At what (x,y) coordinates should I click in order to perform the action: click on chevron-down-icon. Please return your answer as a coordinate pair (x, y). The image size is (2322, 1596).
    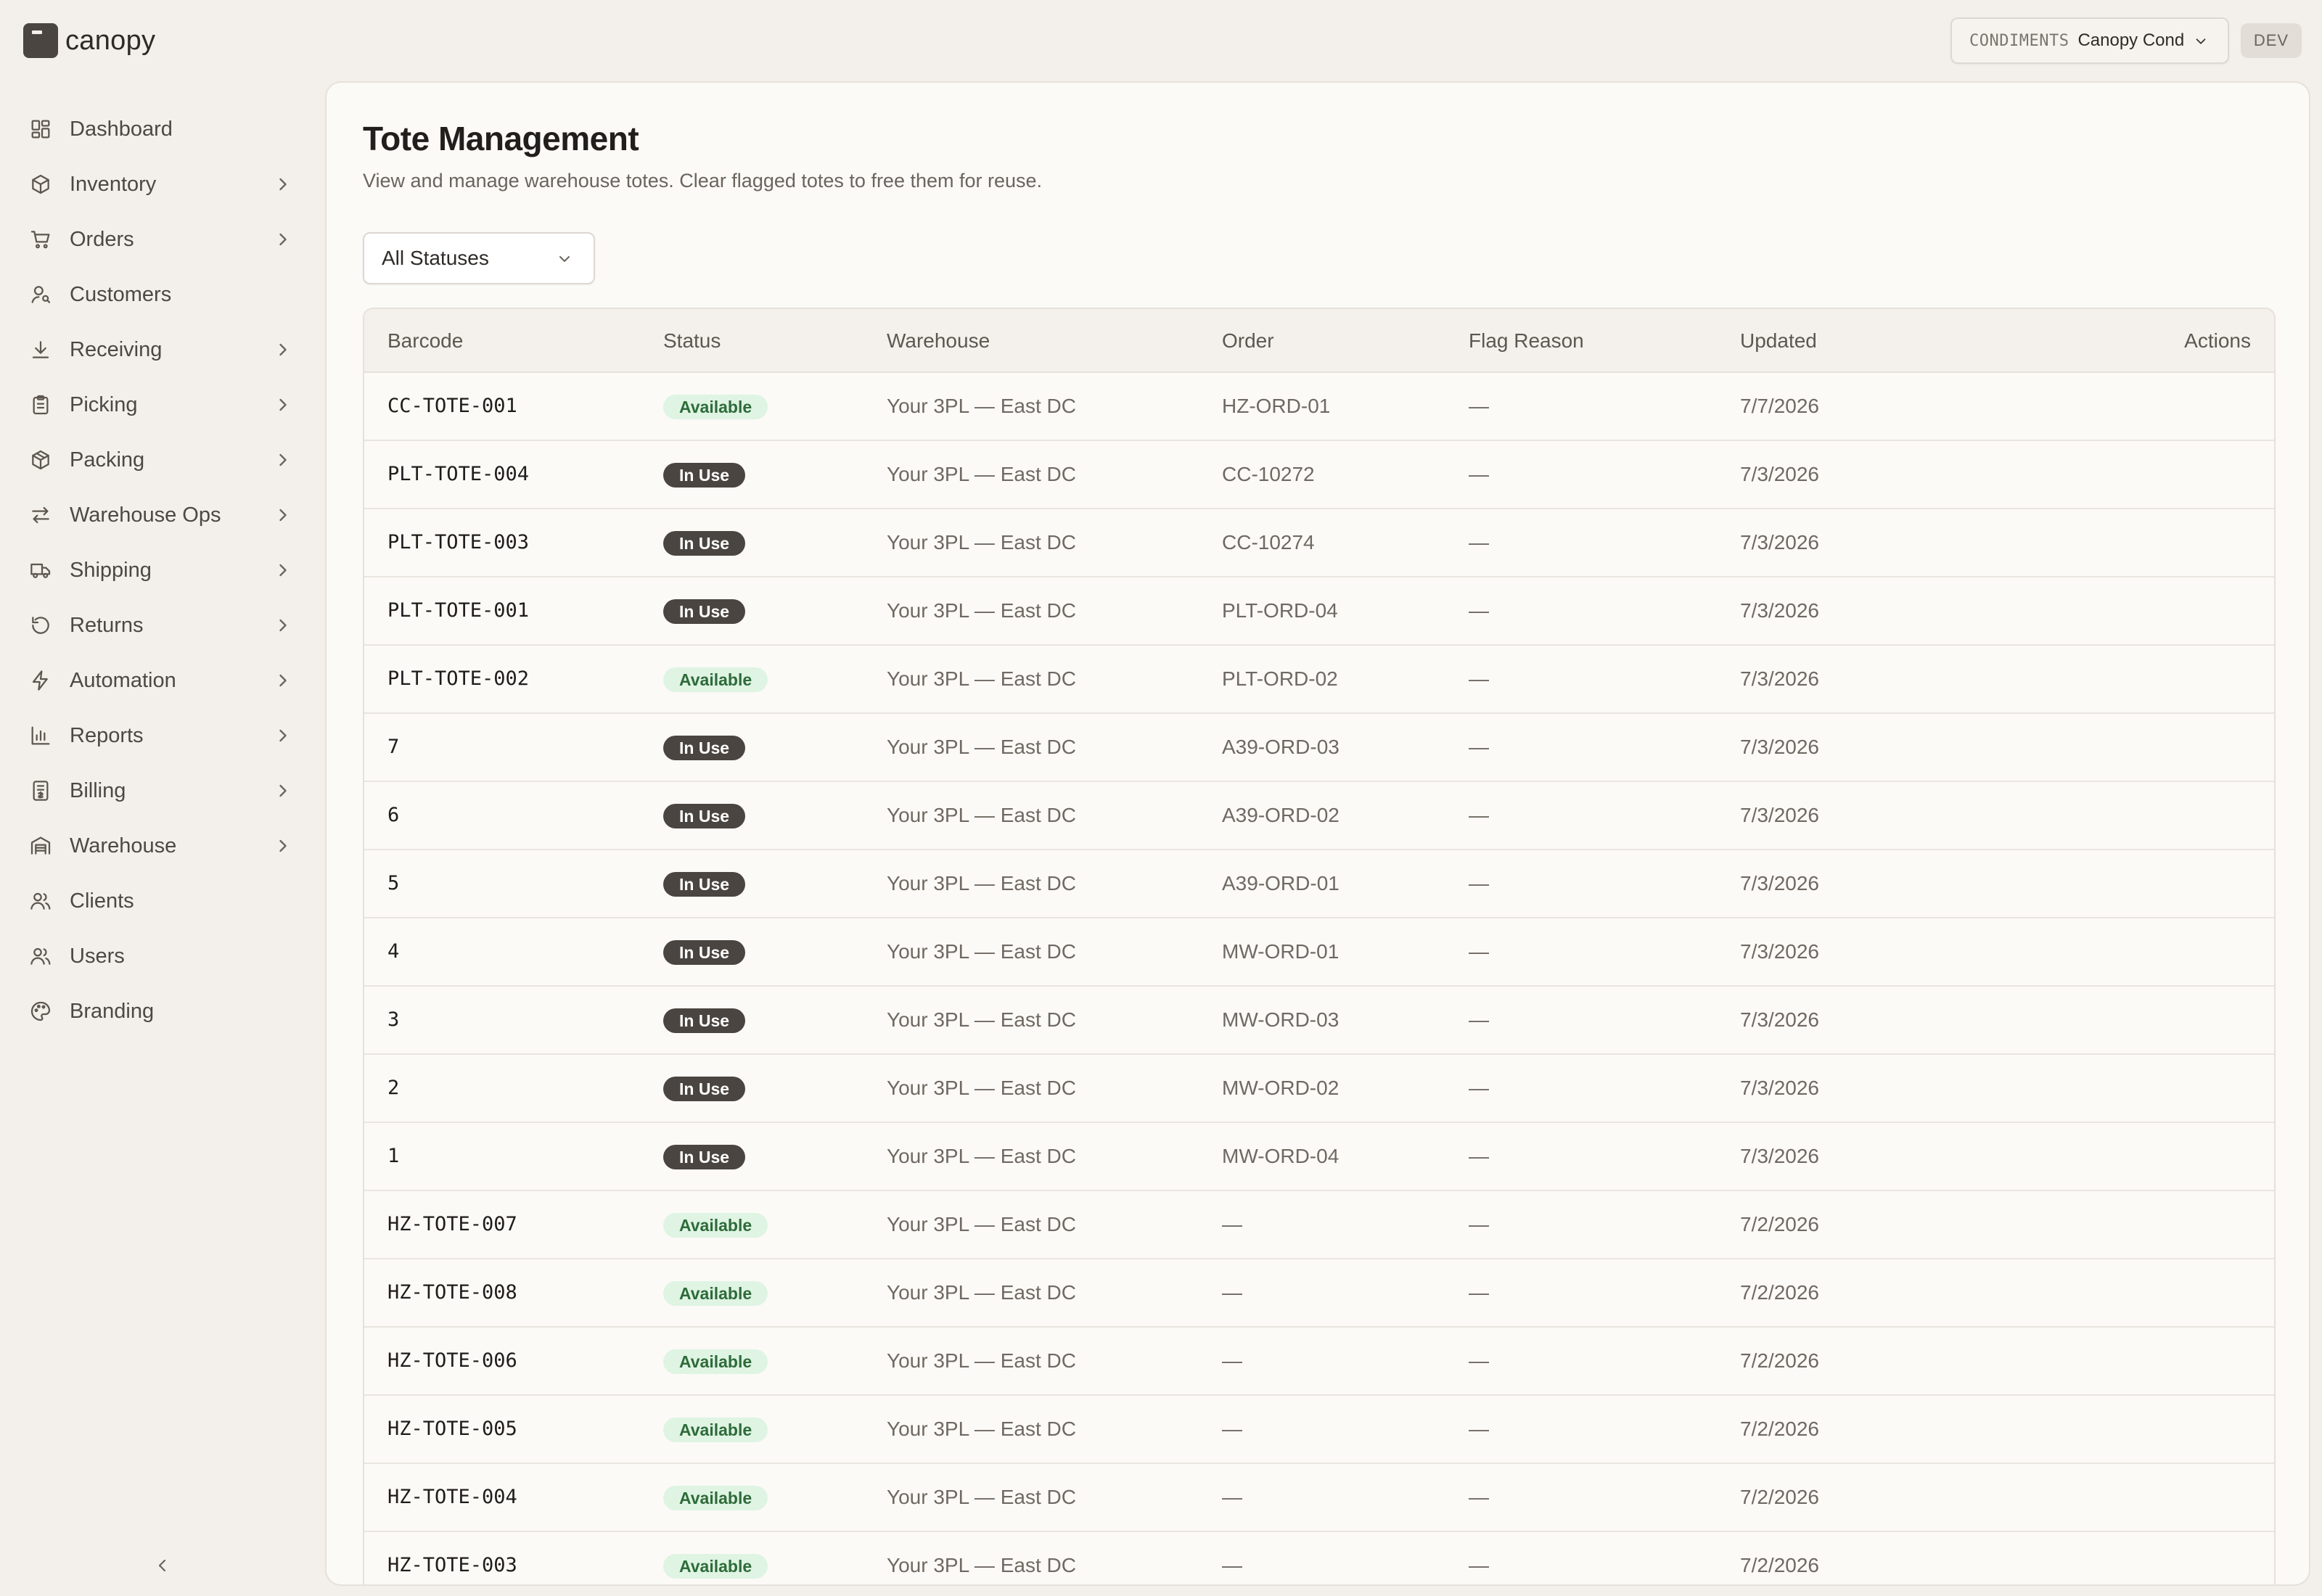
    Looking at the image, I should click on (2201, 41).